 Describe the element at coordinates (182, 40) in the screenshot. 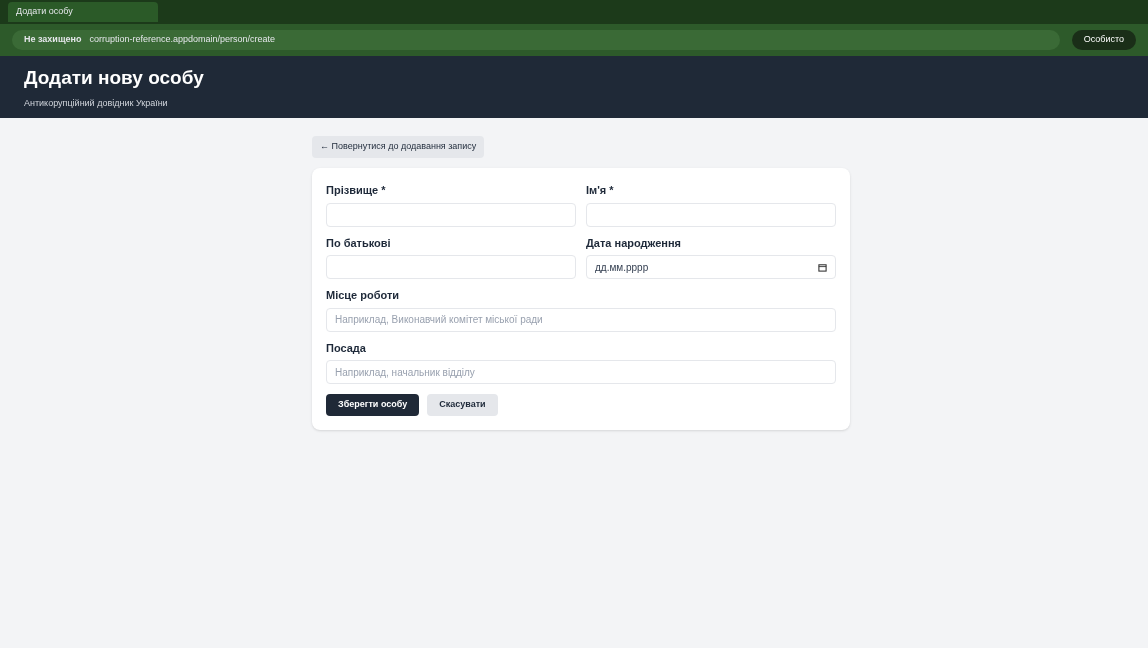

I see `url-text: corruption-reference.appdomain/person/create` at that location.